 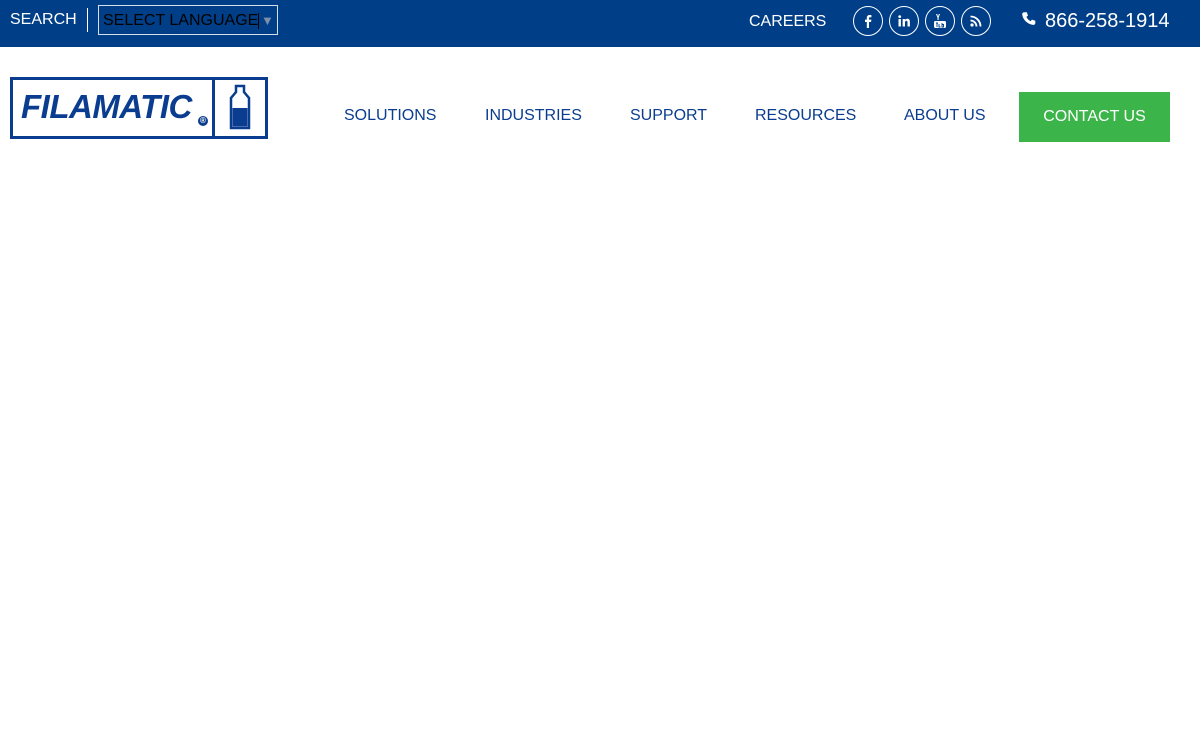 I want to click on careers-link: CAREERS, so click(x=787, y=22).